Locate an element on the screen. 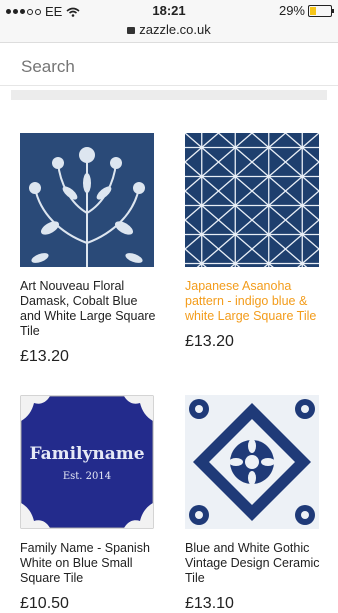 Image resolution: width=338 pixels, height=613 pixels. tile-name-text: Familyname is located at coordinates (86, 454).